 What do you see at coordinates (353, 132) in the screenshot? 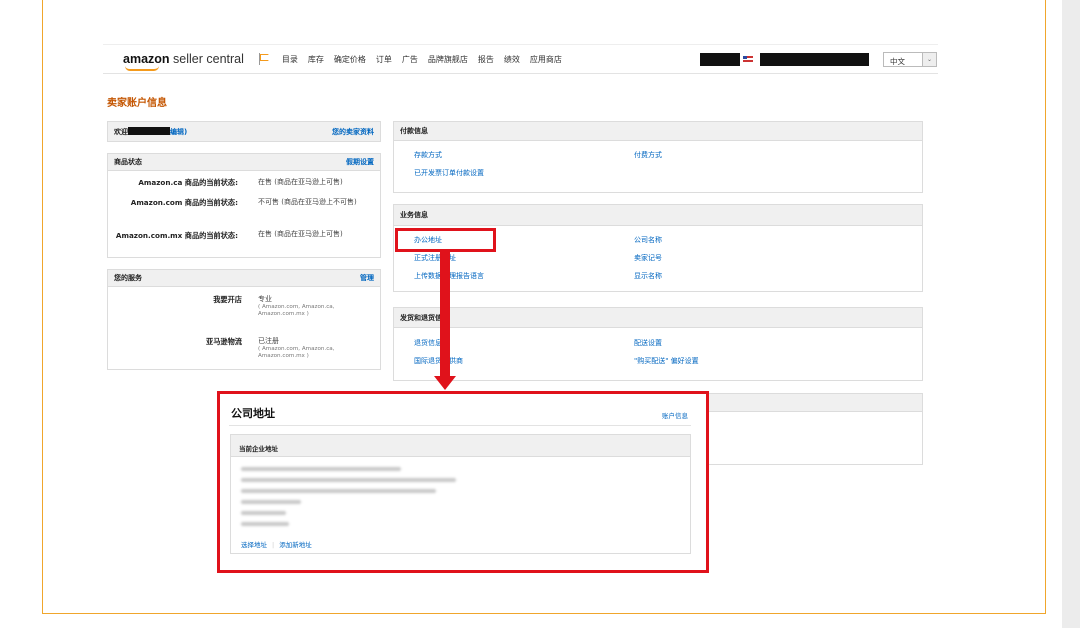
I see `seller-profile-link: 您的卖家资料` at bounding box center [353, 132].